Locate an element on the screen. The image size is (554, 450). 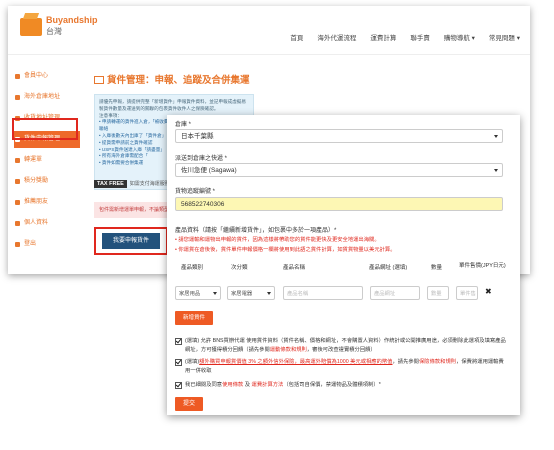
user-icon is located at coordinates (17, 223).